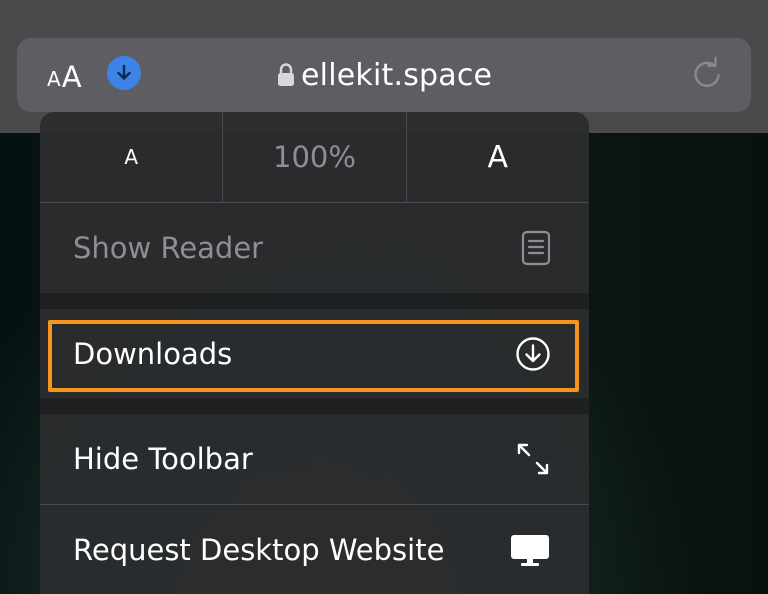 Image resolution: width=768 pixels, height=594 pixels. Describe the element at coordinates (314, 248) in the screenshot. I see `menu-item-show-reader: Show Reader` at that location.